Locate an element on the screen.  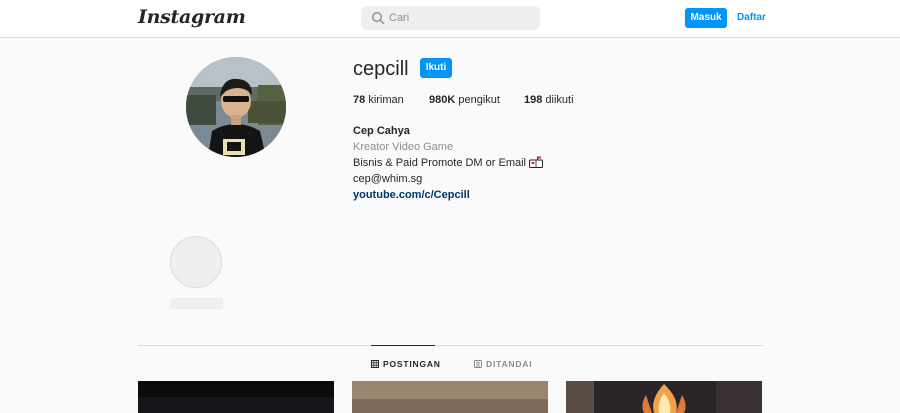
story-highlight-placeholder is located at coordinates (196, 262).